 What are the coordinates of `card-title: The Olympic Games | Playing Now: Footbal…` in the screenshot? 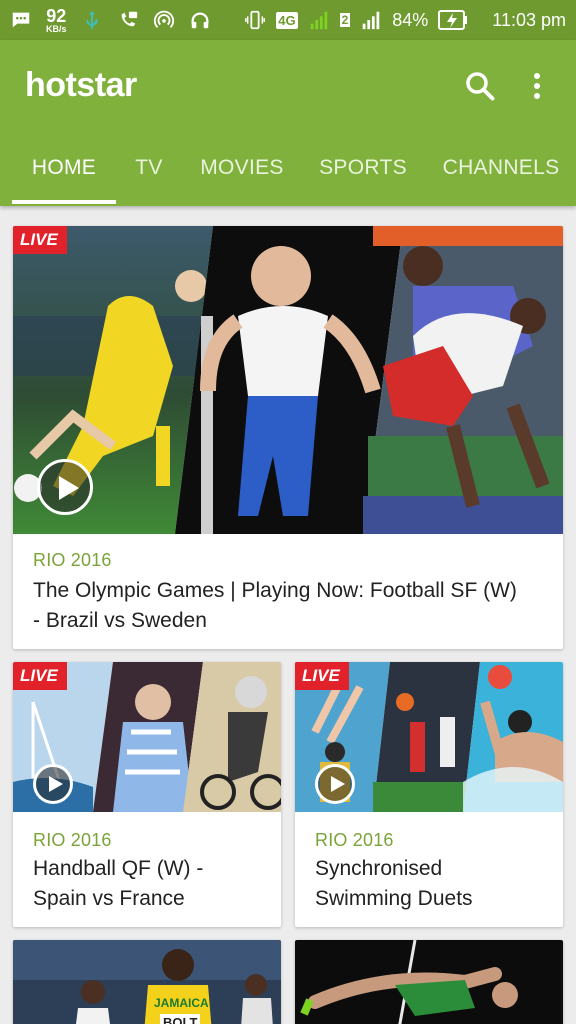 It's located at (275, 605).